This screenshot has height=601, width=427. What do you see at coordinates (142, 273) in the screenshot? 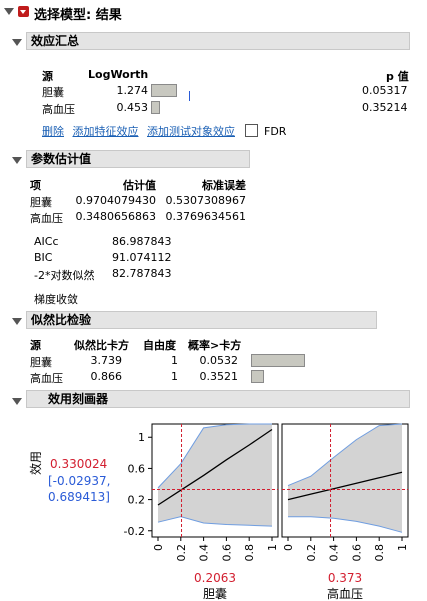
I see `stat-value: 82.787843` at bounding box center [142, 273].